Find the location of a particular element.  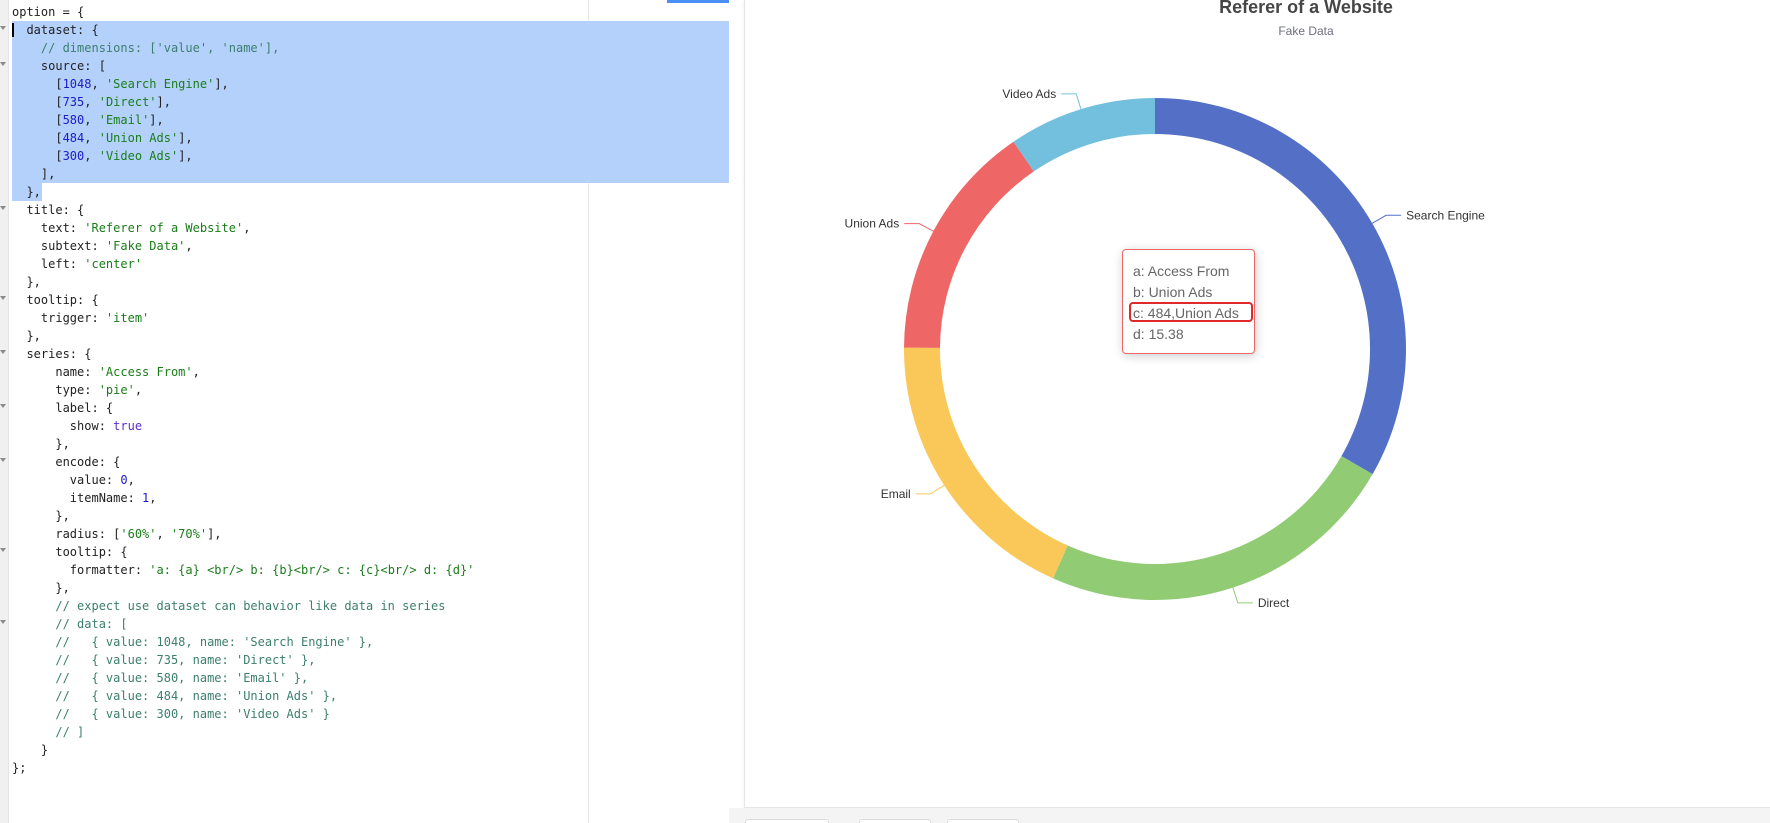

code-line: // { value: 484, name: 'Union Ads' }, is located at coordinates (364, 696).